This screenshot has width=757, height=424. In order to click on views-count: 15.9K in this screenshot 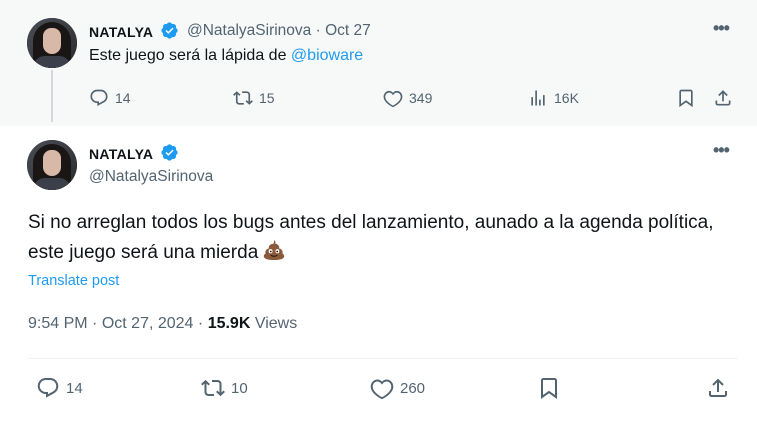, I will do `click(229, 323)`.